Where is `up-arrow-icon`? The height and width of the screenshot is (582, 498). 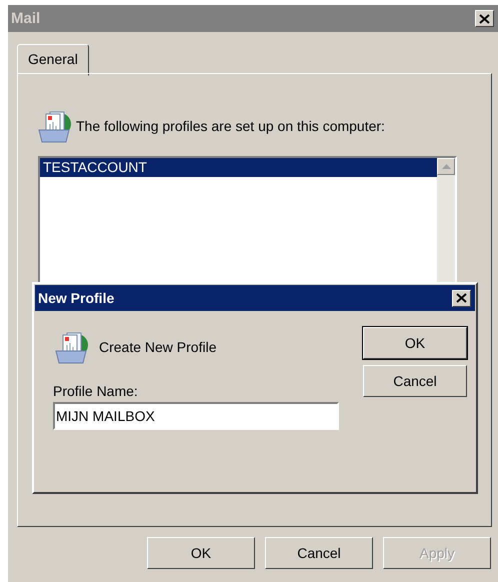
up-arrow-icon is located at coordinates (446, 166).